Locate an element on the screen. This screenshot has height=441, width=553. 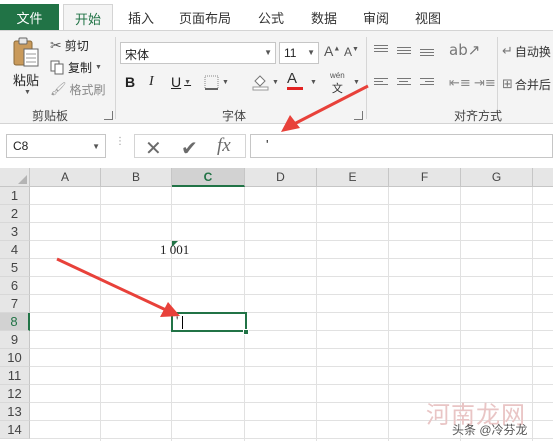
row-header-14: 14 is located at coordinates (15, 430).